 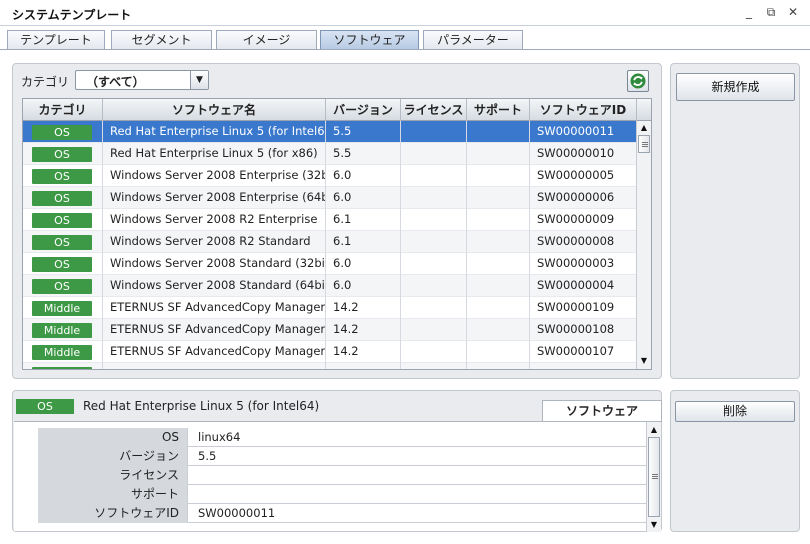 I want to click on cell-software-id: SW00000107, so click(x=583, y=352).